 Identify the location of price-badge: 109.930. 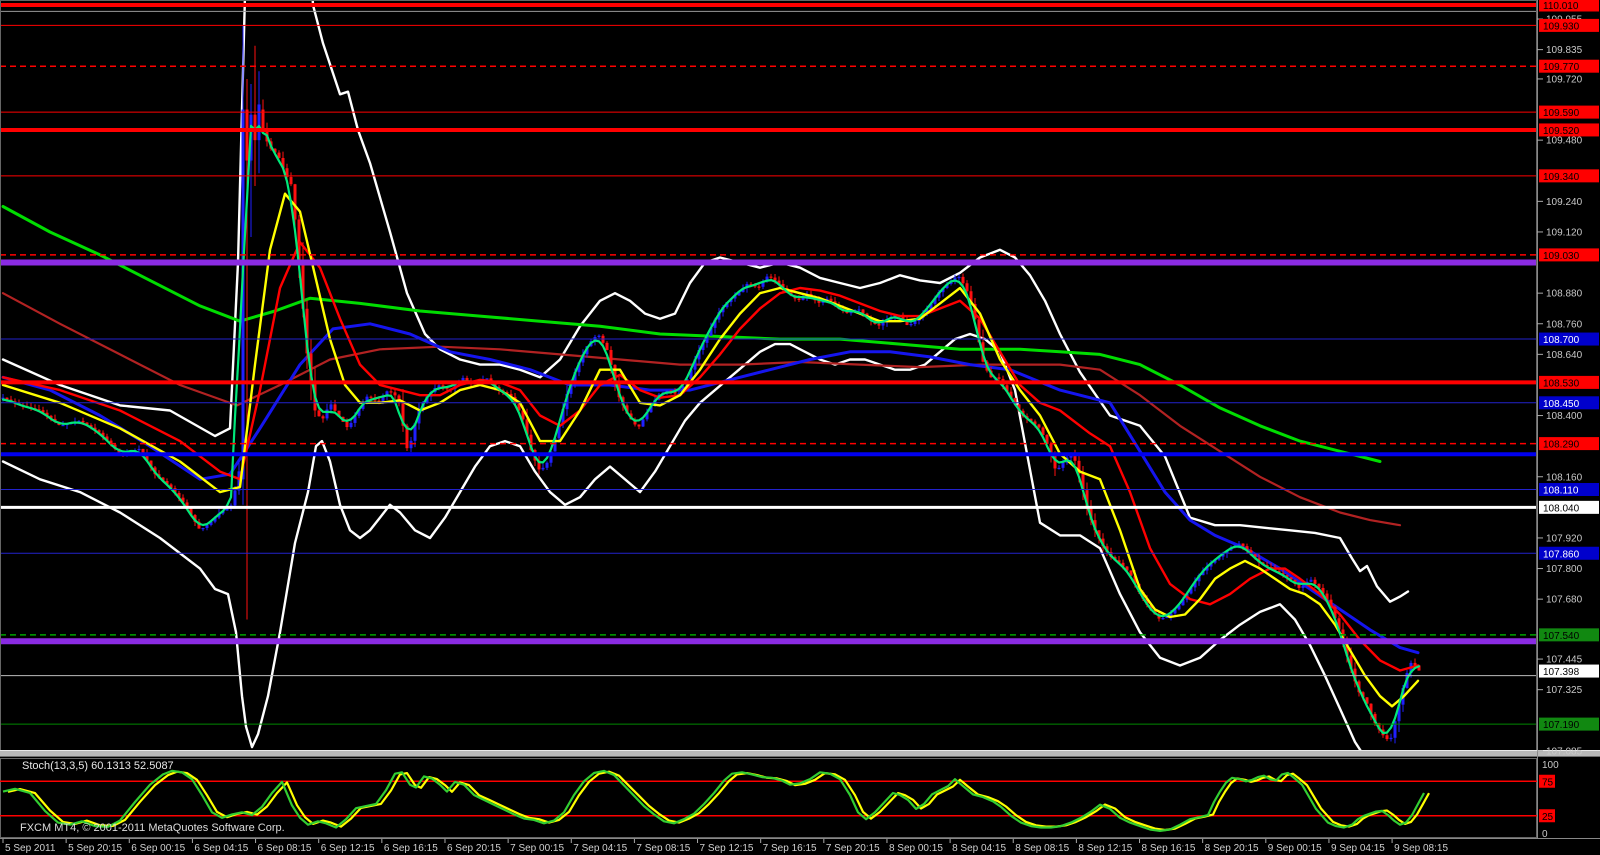
(1569, 25).